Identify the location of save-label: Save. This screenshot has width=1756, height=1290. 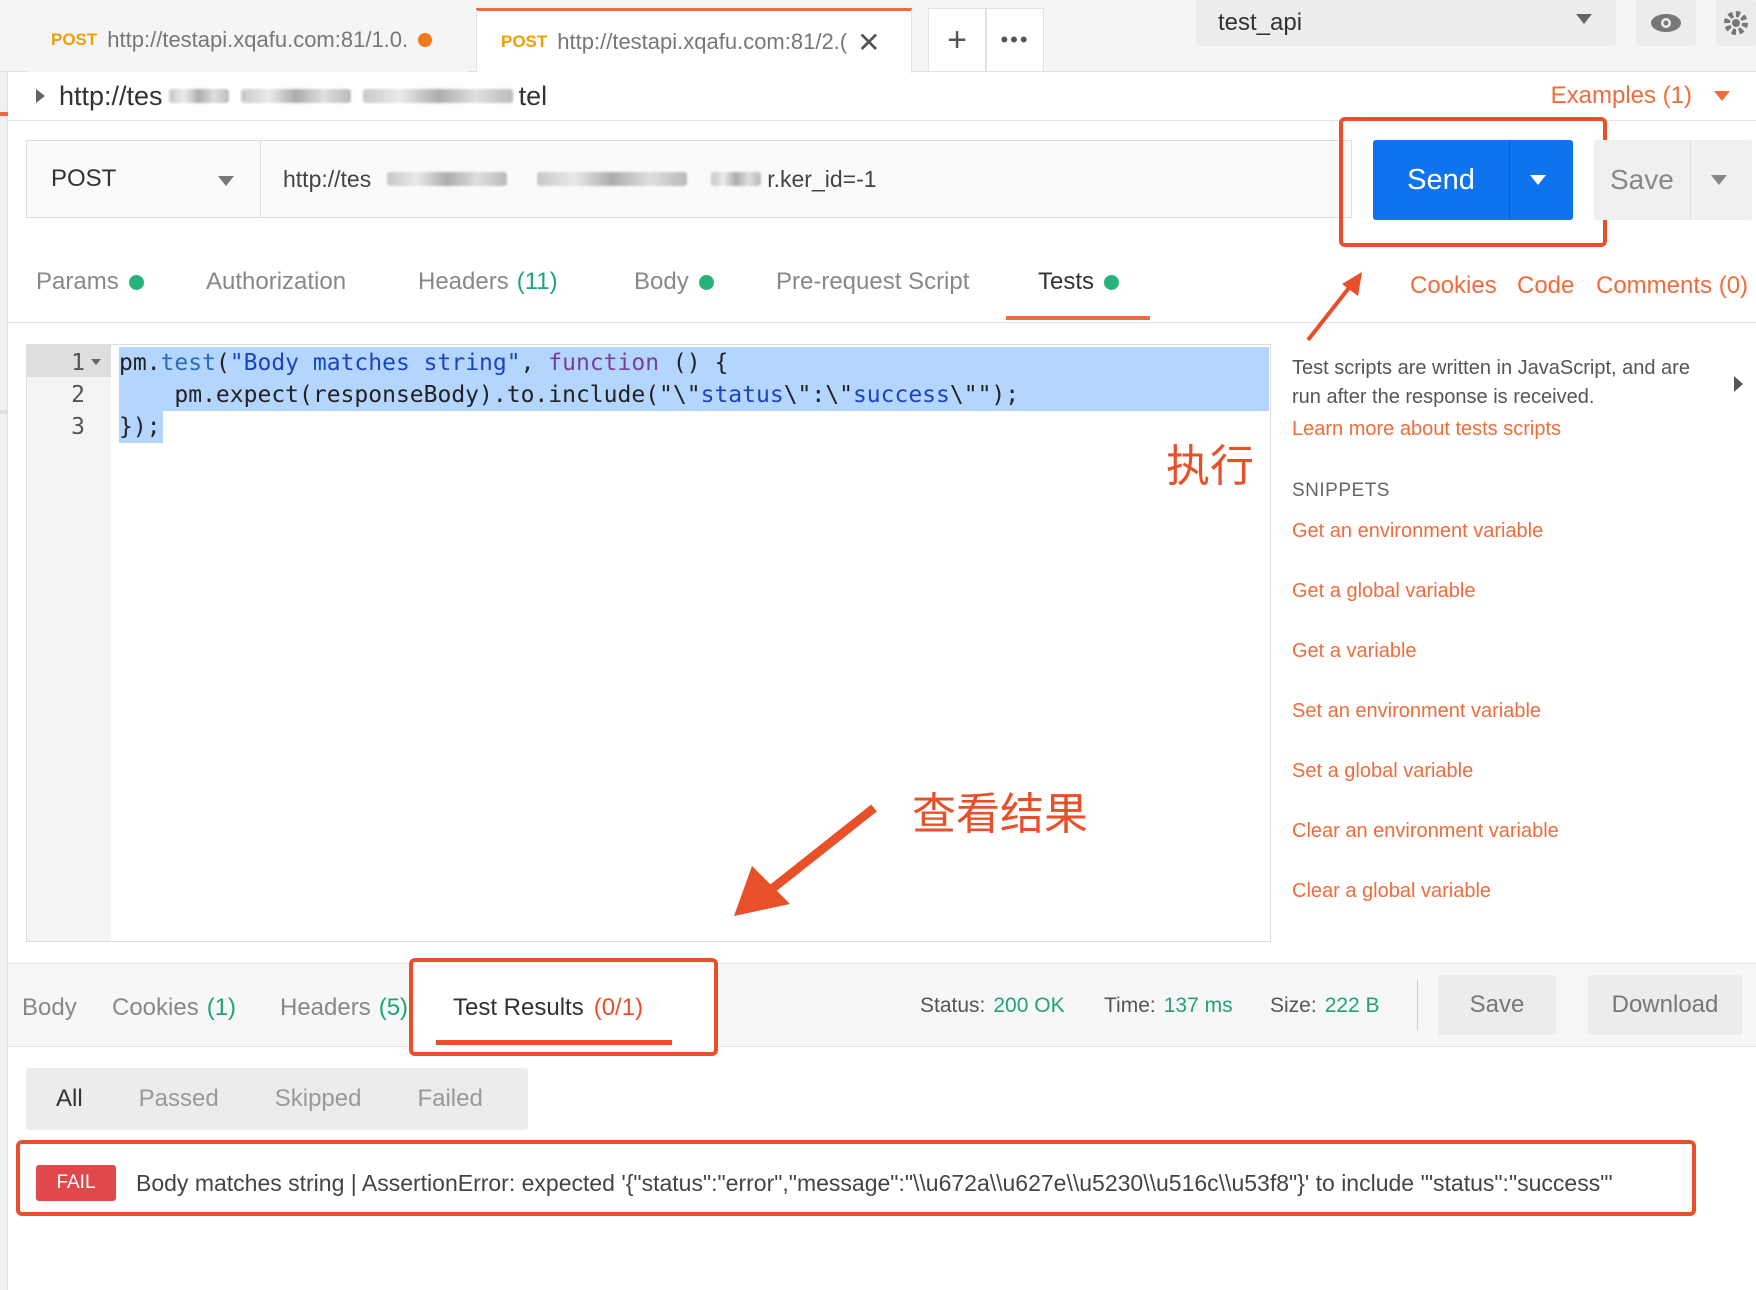
(1642, 179).